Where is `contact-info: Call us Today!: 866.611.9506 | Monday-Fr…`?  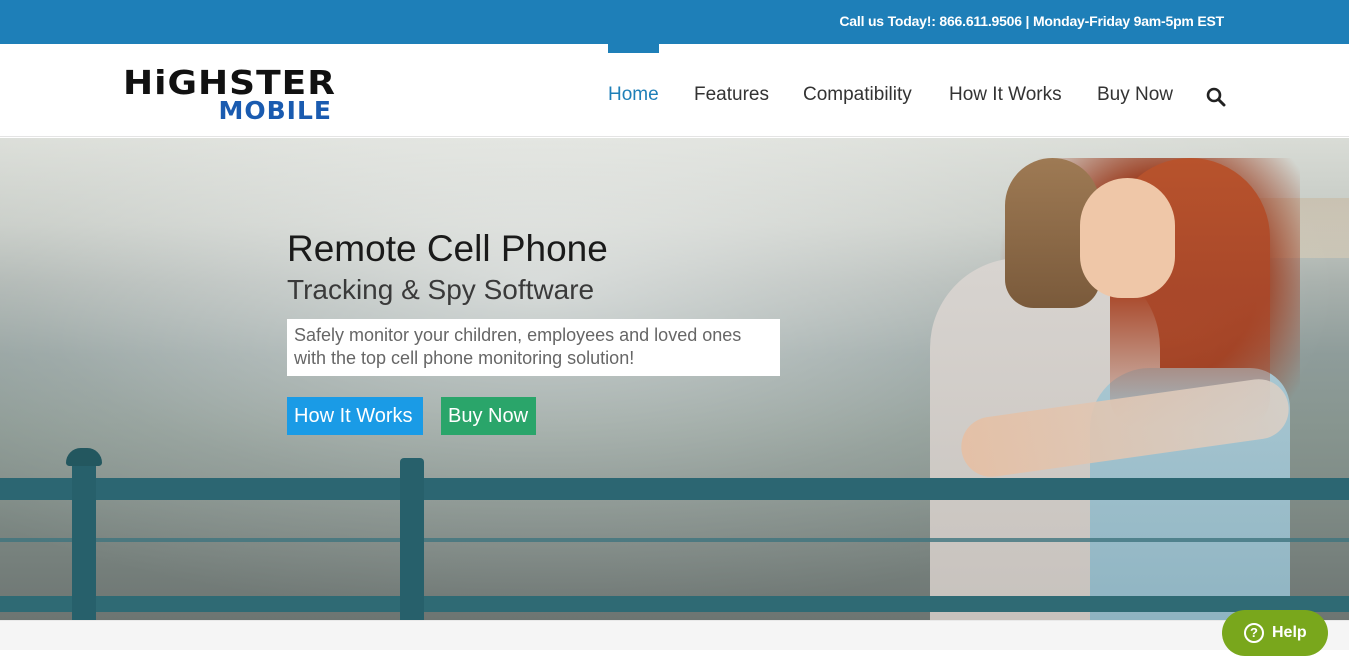
contact-info: Call us Today!: 866.611.9506 | Monday-Fr… is located at coordinates (1031, 21).